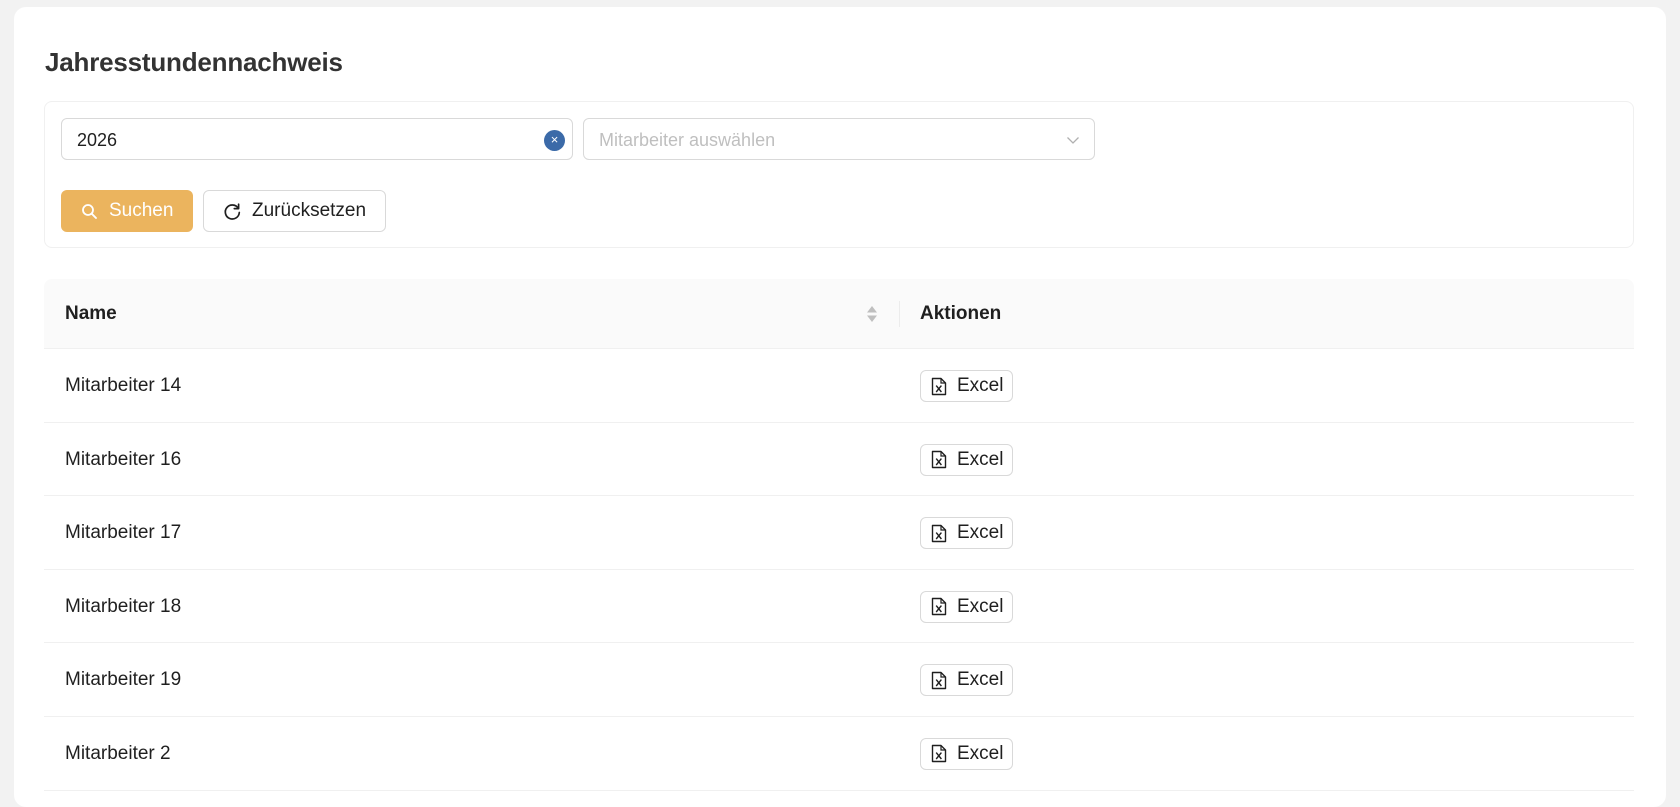  I want to click on chevron-down-icon, so click(1073, 140).